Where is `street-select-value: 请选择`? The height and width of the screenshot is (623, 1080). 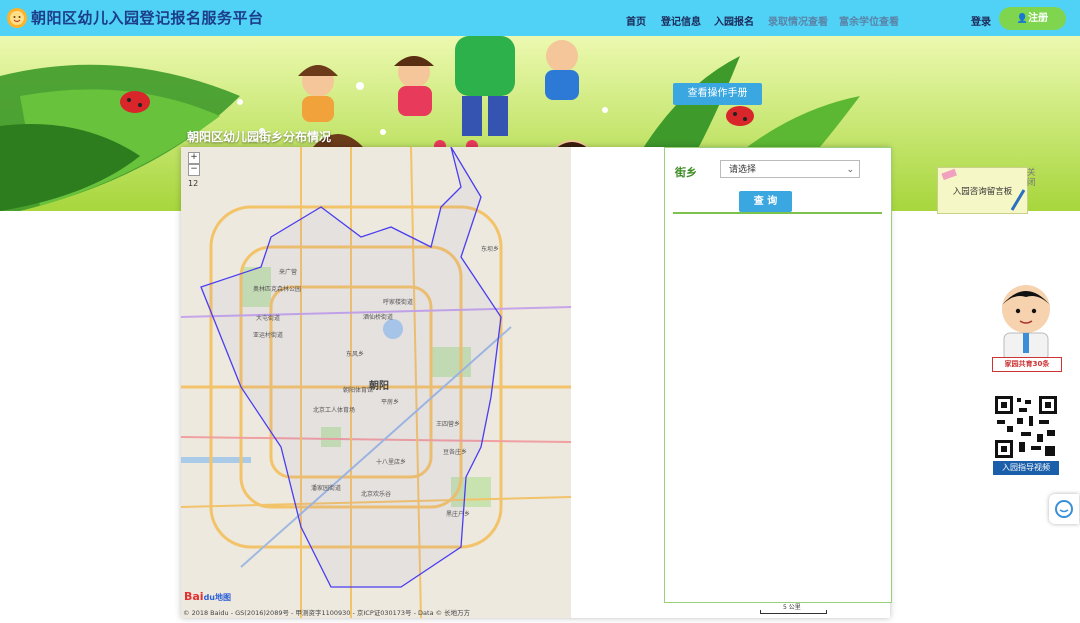
street-select-value: 请选择 is located at coordinates (743, 170).